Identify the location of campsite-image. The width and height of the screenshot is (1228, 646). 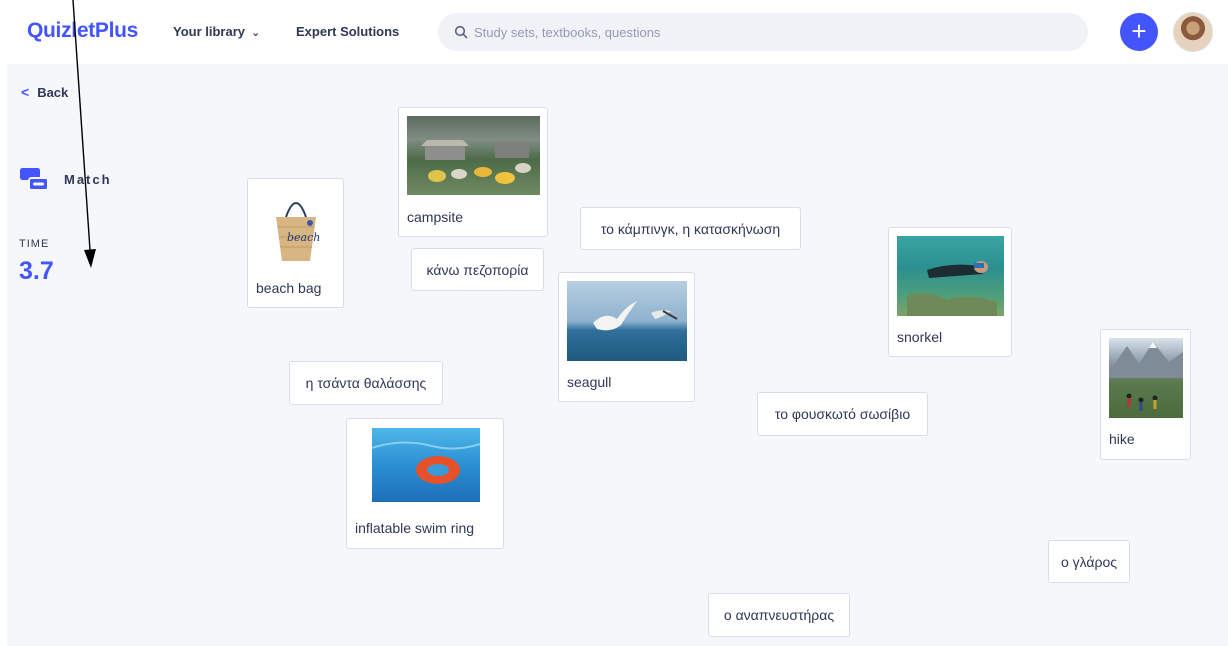
(473, 155).